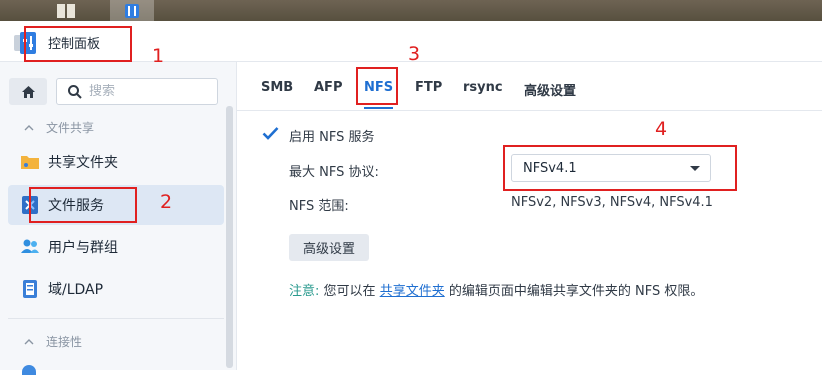 Image resolution: width=822 pixels, height=375 pixels. Describe the element at coordinates (412, 291) in the screenshot. I see `shared-folder-link: 共享文件夹` at that location.